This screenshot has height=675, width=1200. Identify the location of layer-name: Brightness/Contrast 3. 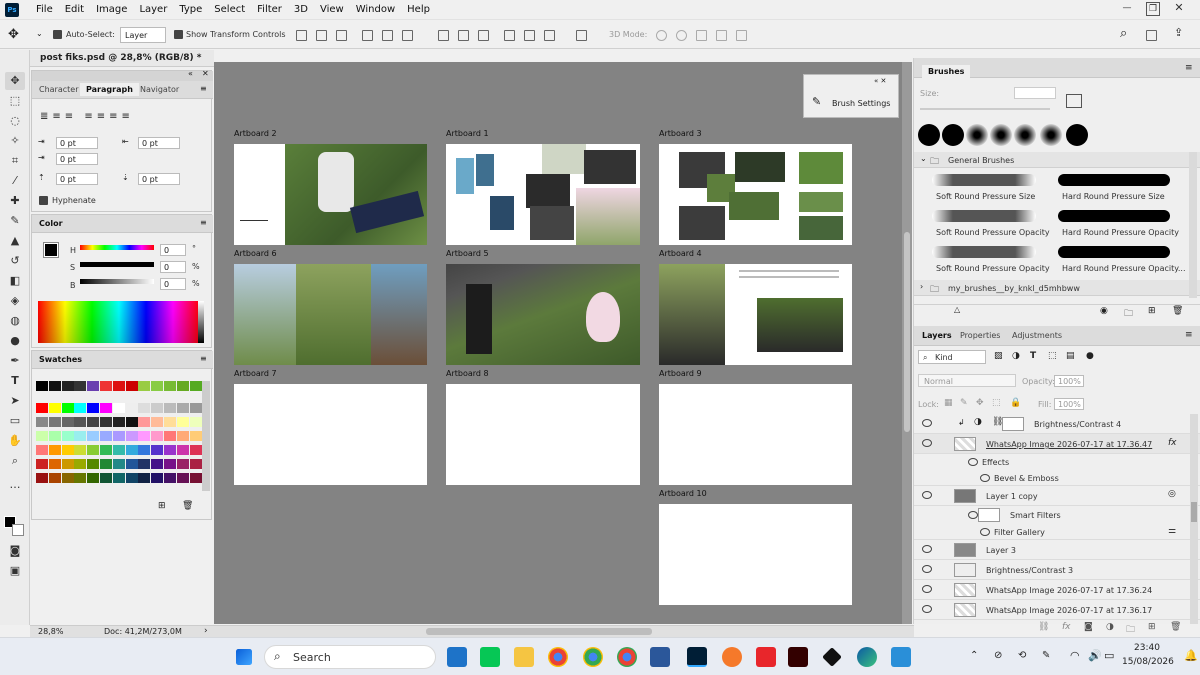
(1029, 570).